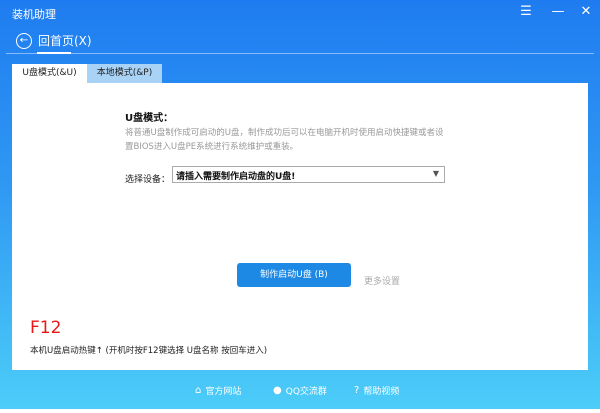 The image size is (600, 413). Describe the element at coordinates (300, 411) in the screenshot. I see `desktop-strip` at that location.